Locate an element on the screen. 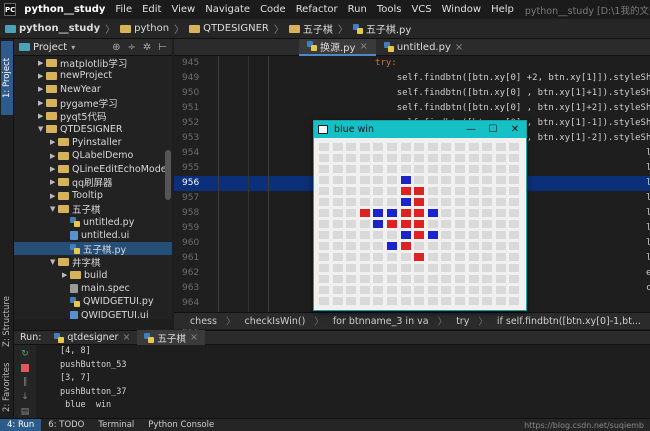 This screenshot has width=650, height=431. tool-window-button: Terminal is located at coordinates (116, 425).